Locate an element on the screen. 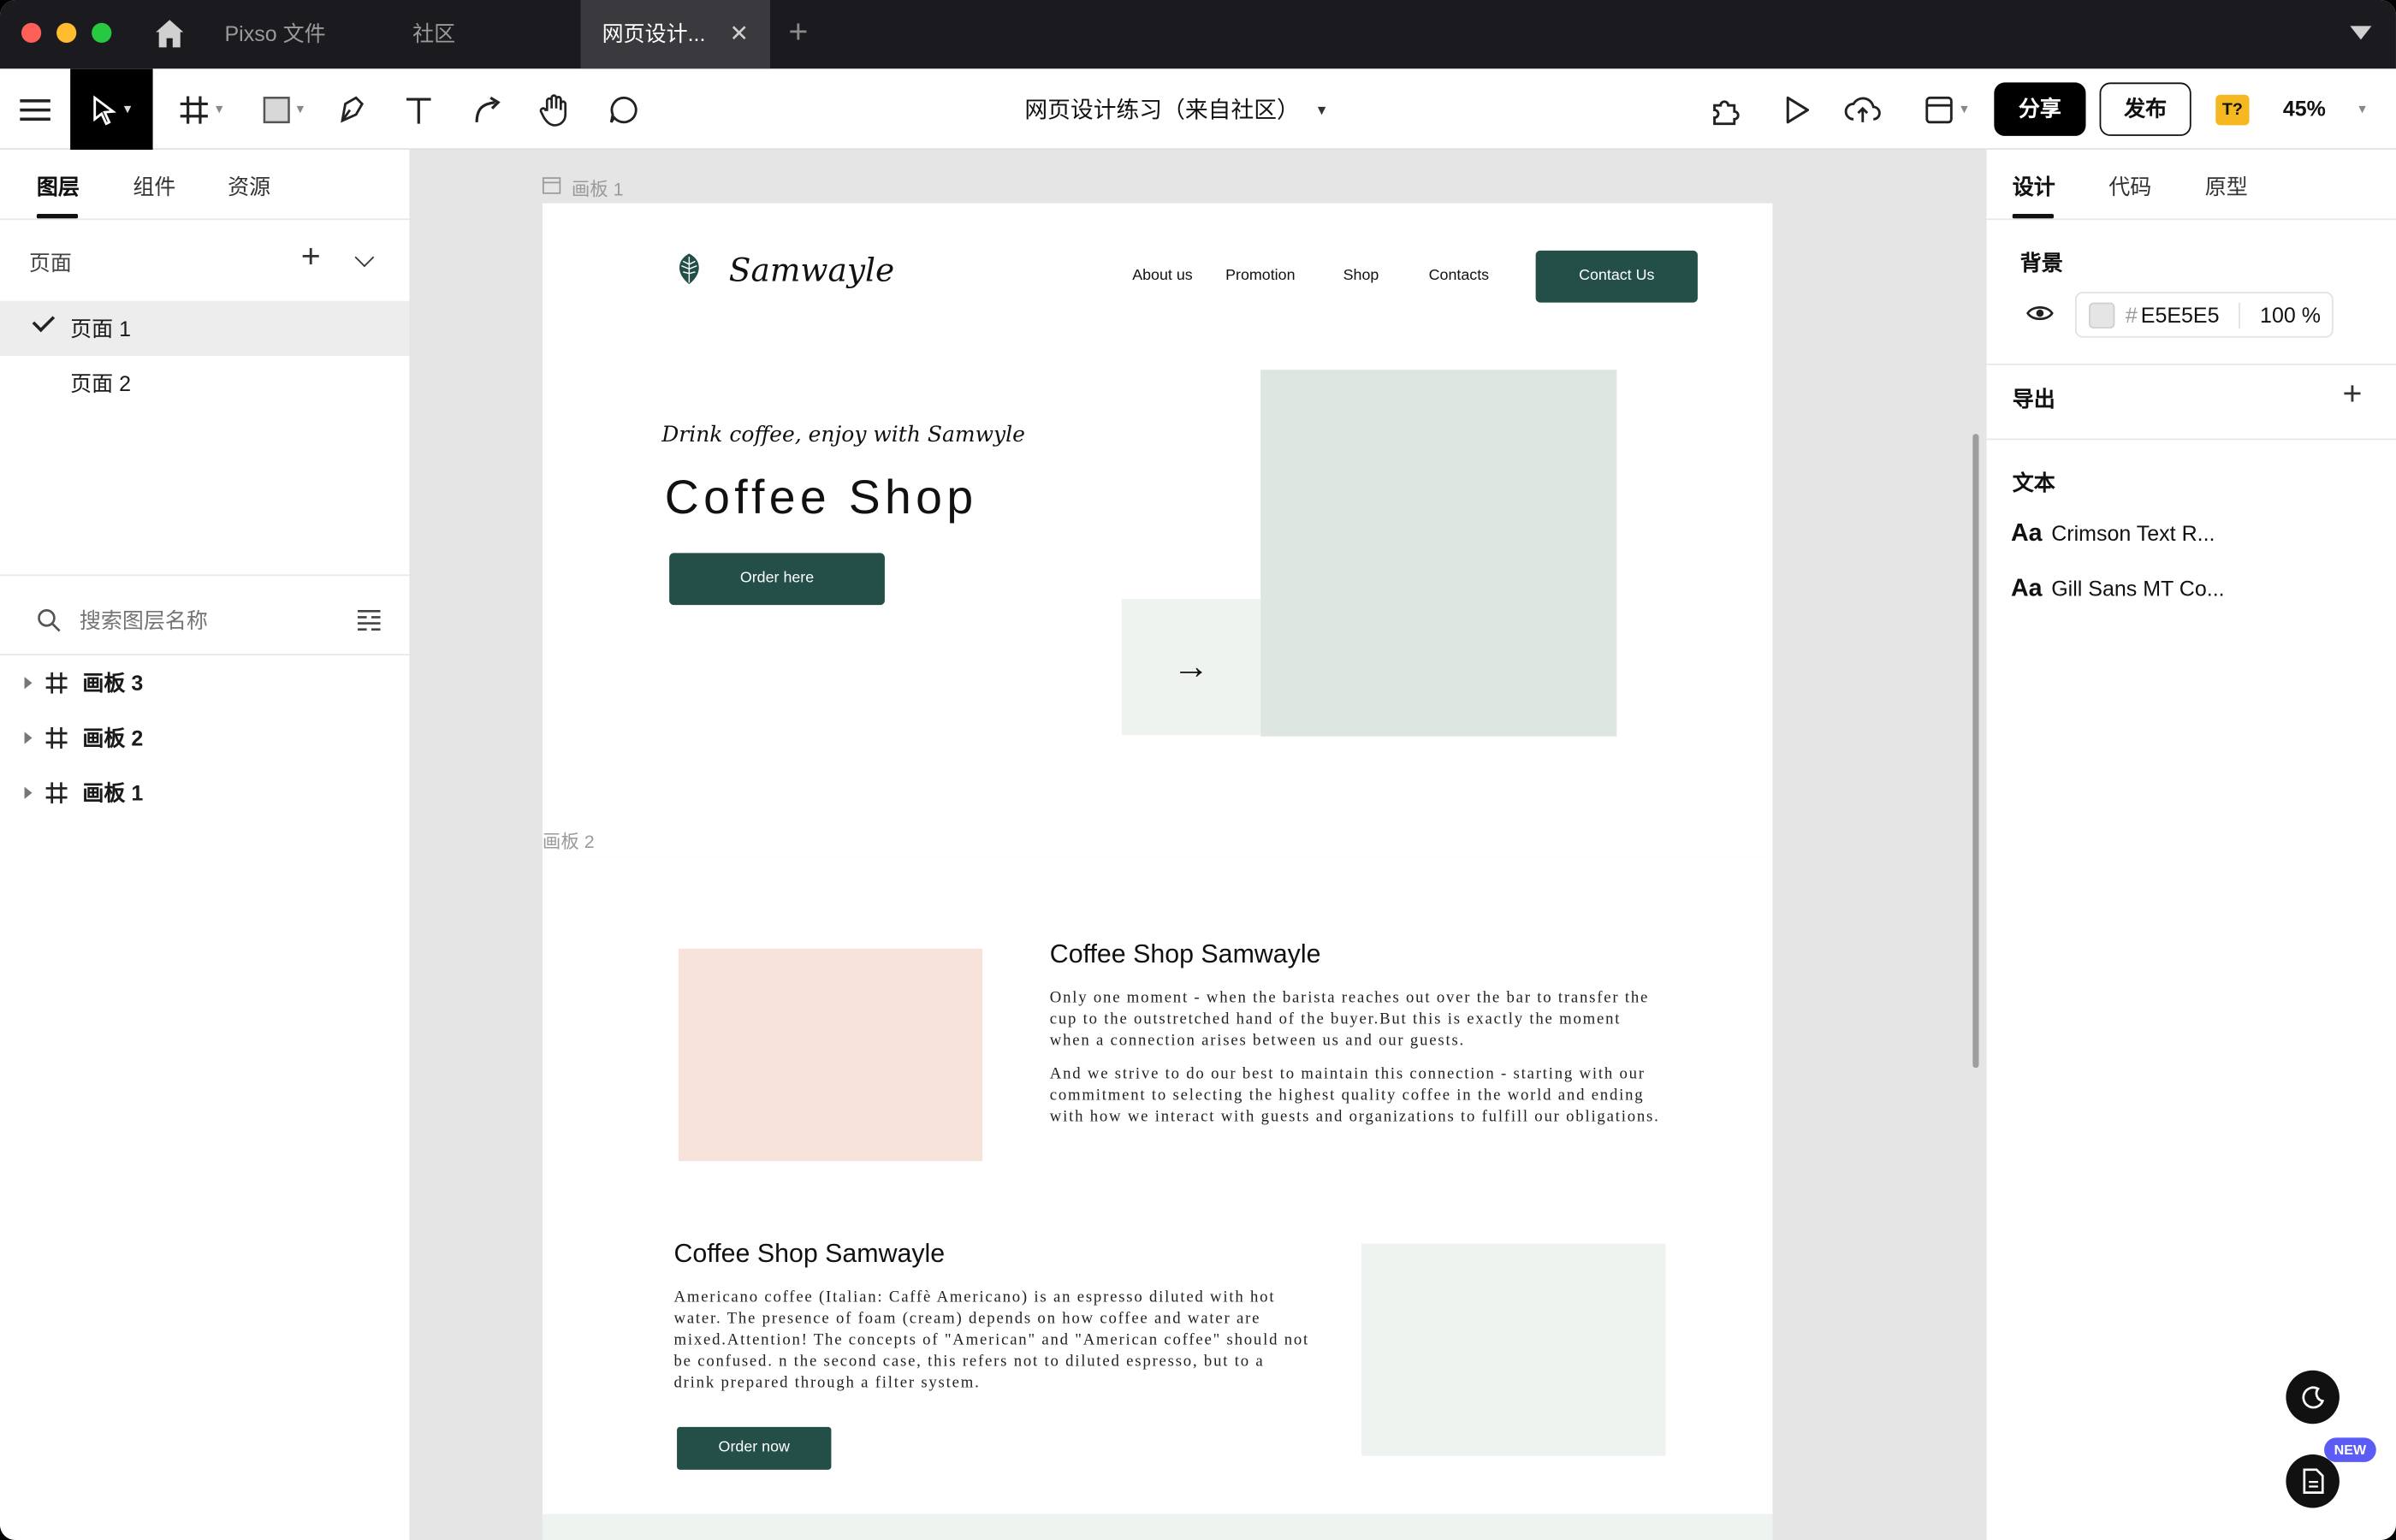 The image size is (2396, 1540). background-opacity-value: 100 % is located at coordinates (2290, 315).